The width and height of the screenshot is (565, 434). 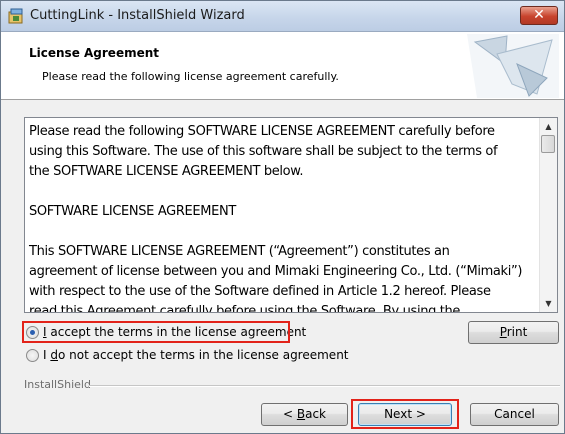 I want to click on title-bar: CuttingLink - InstallShield Wizard ✕, so click(x=282, y=16).